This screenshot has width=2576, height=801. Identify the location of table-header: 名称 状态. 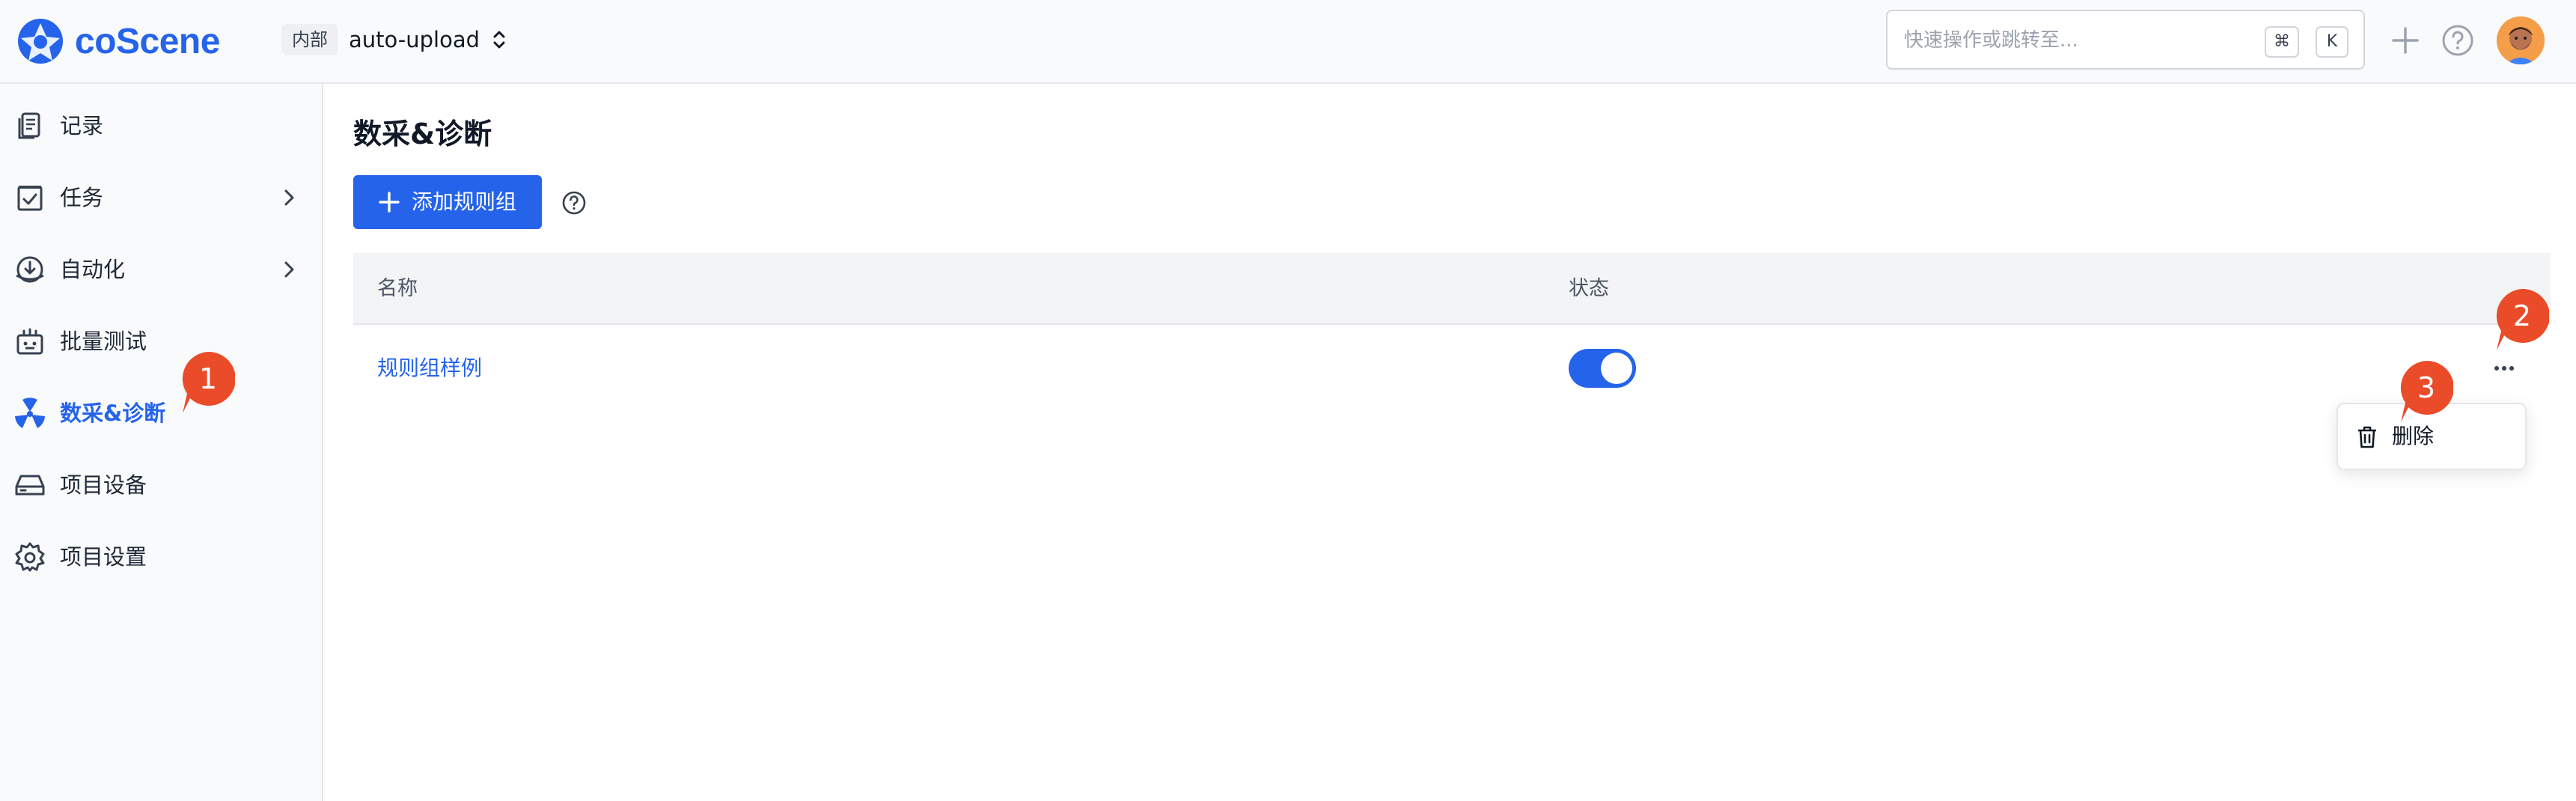
(1452, 289).